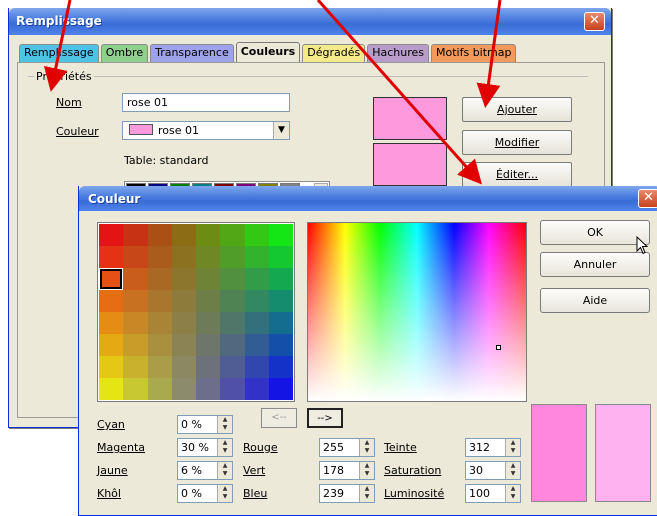 Image resolution: width=657 pixels, height=516 pixels. I want to click on bleu-spinbox: 239 ▲ ▼, so click(347, 493).